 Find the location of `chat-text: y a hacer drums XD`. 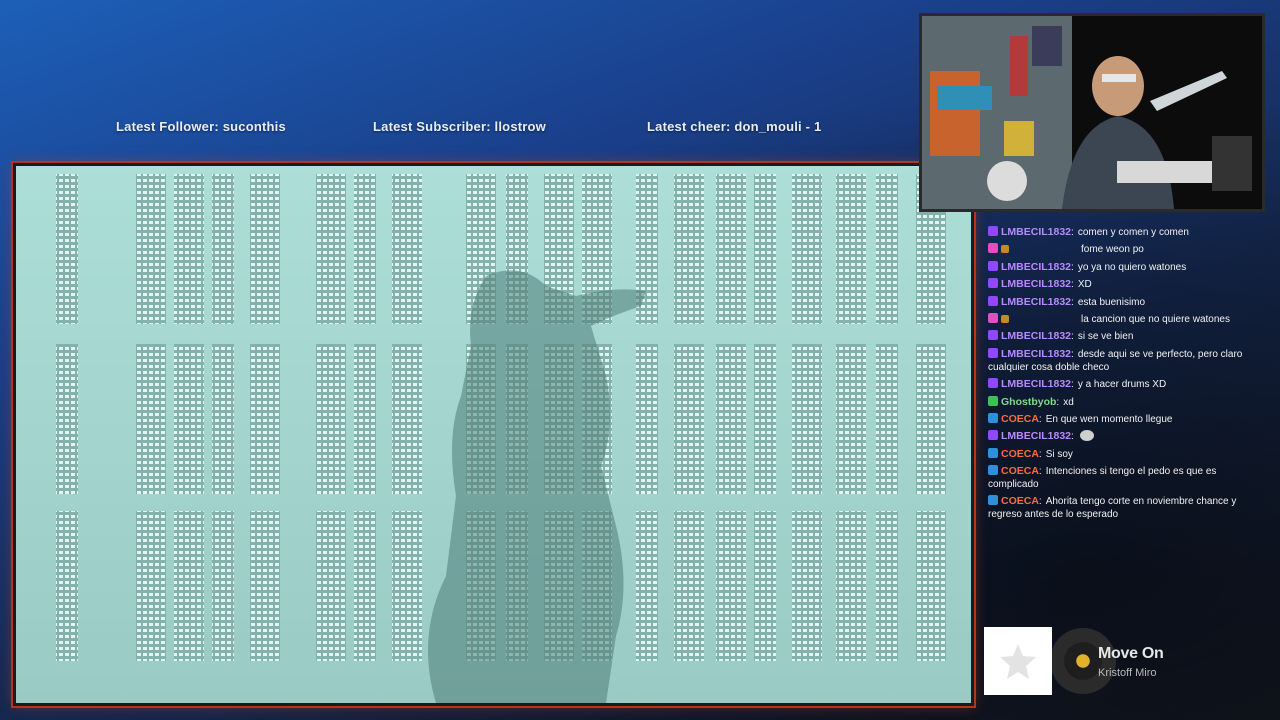

chat-text: y a hacer drums XD is located at coordinates (1122, 385).